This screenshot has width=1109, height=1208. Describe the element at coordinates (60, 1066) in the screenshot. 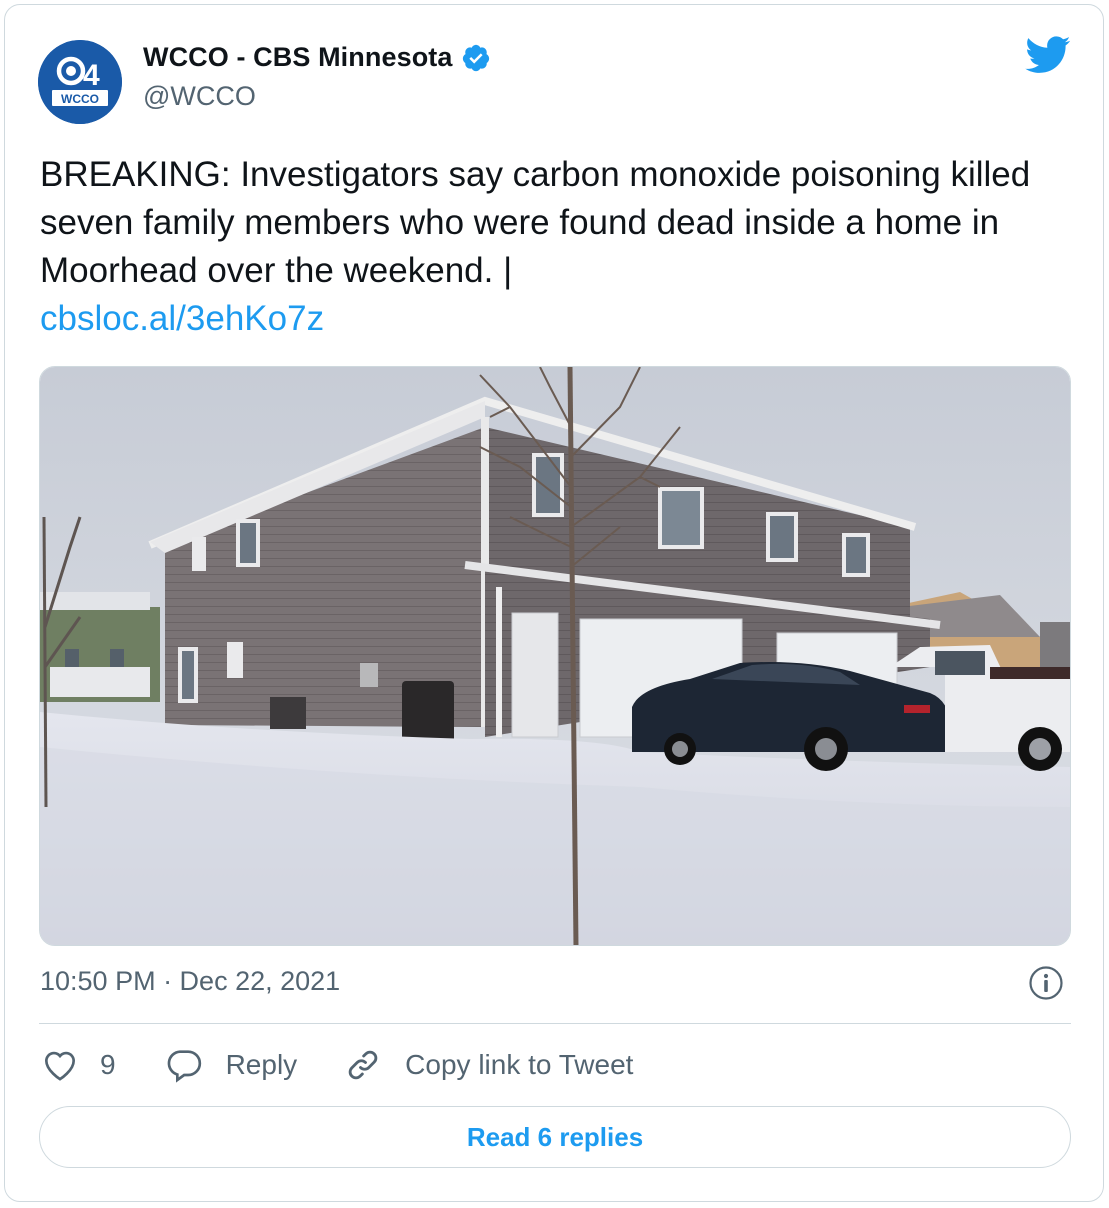

I see `heart-icon` at that location.